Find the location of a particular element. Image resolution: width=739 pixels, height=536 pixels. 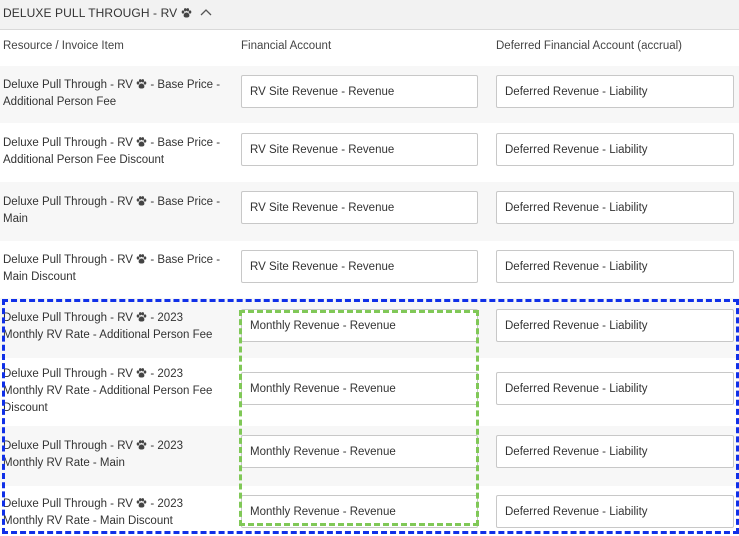

row-label-line3: Discount is located at coordinates (25, 408).